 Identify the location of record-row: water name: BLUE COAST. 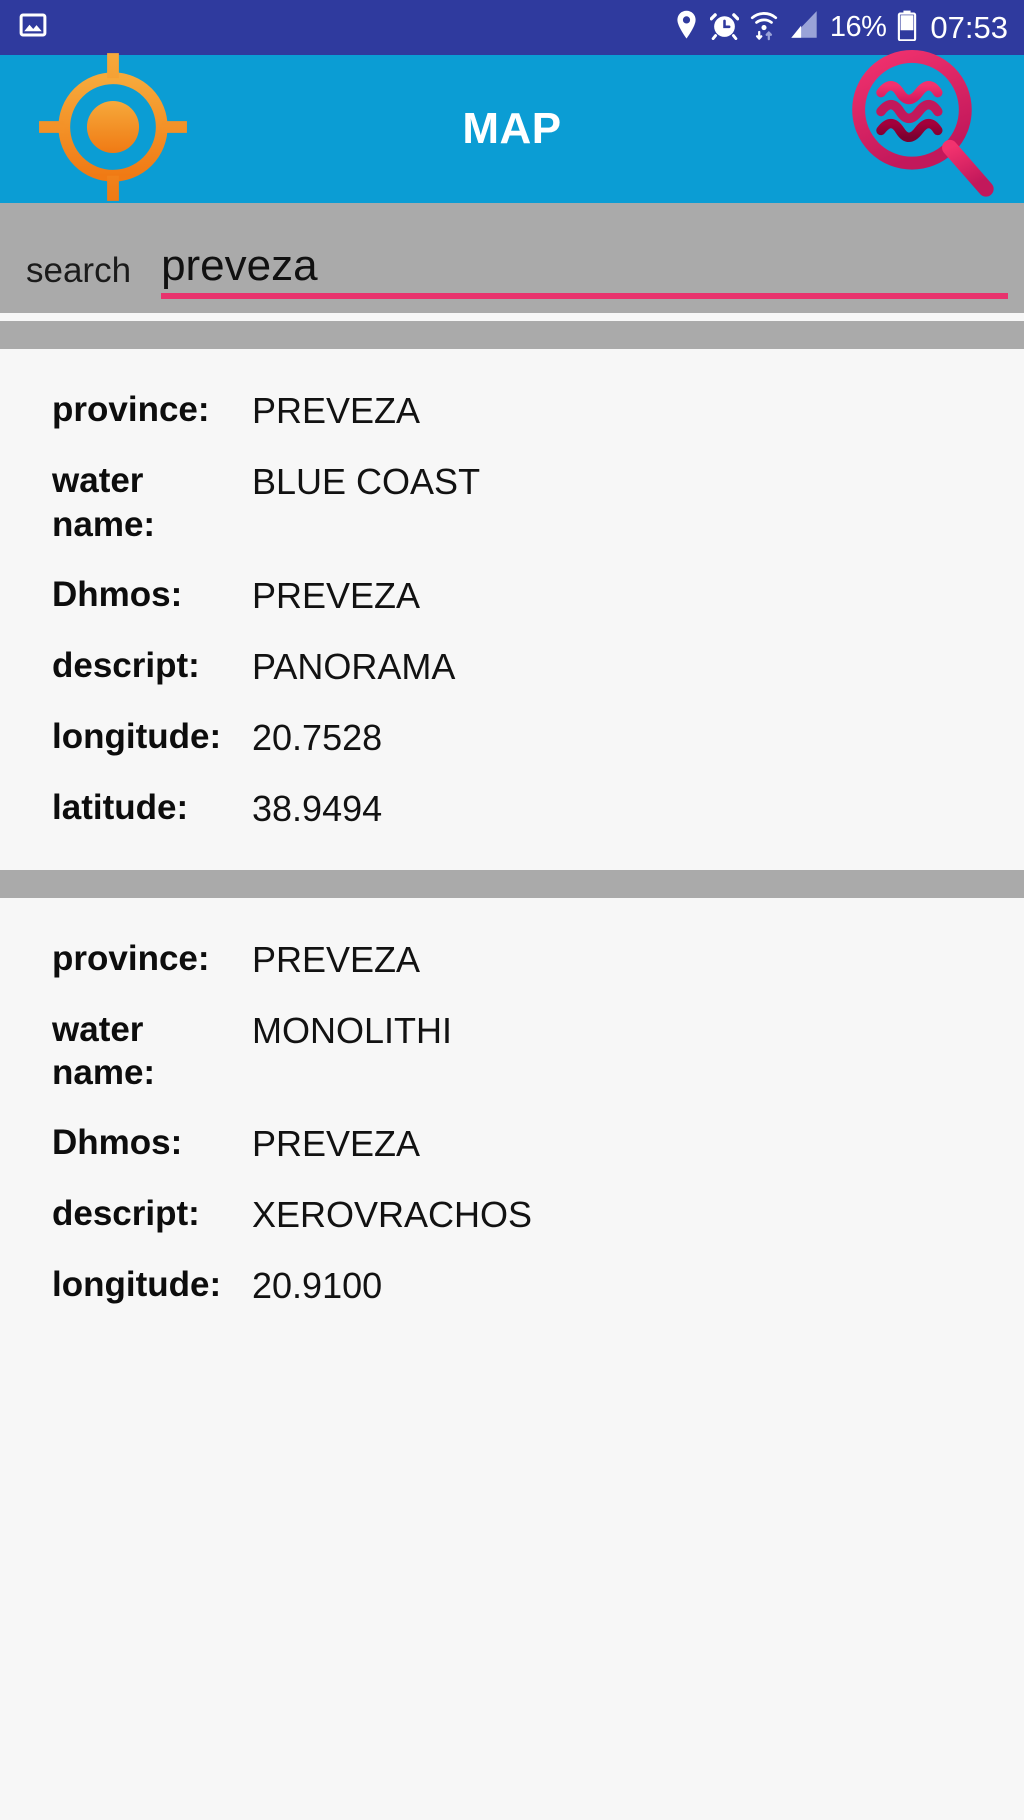
(512, 503).